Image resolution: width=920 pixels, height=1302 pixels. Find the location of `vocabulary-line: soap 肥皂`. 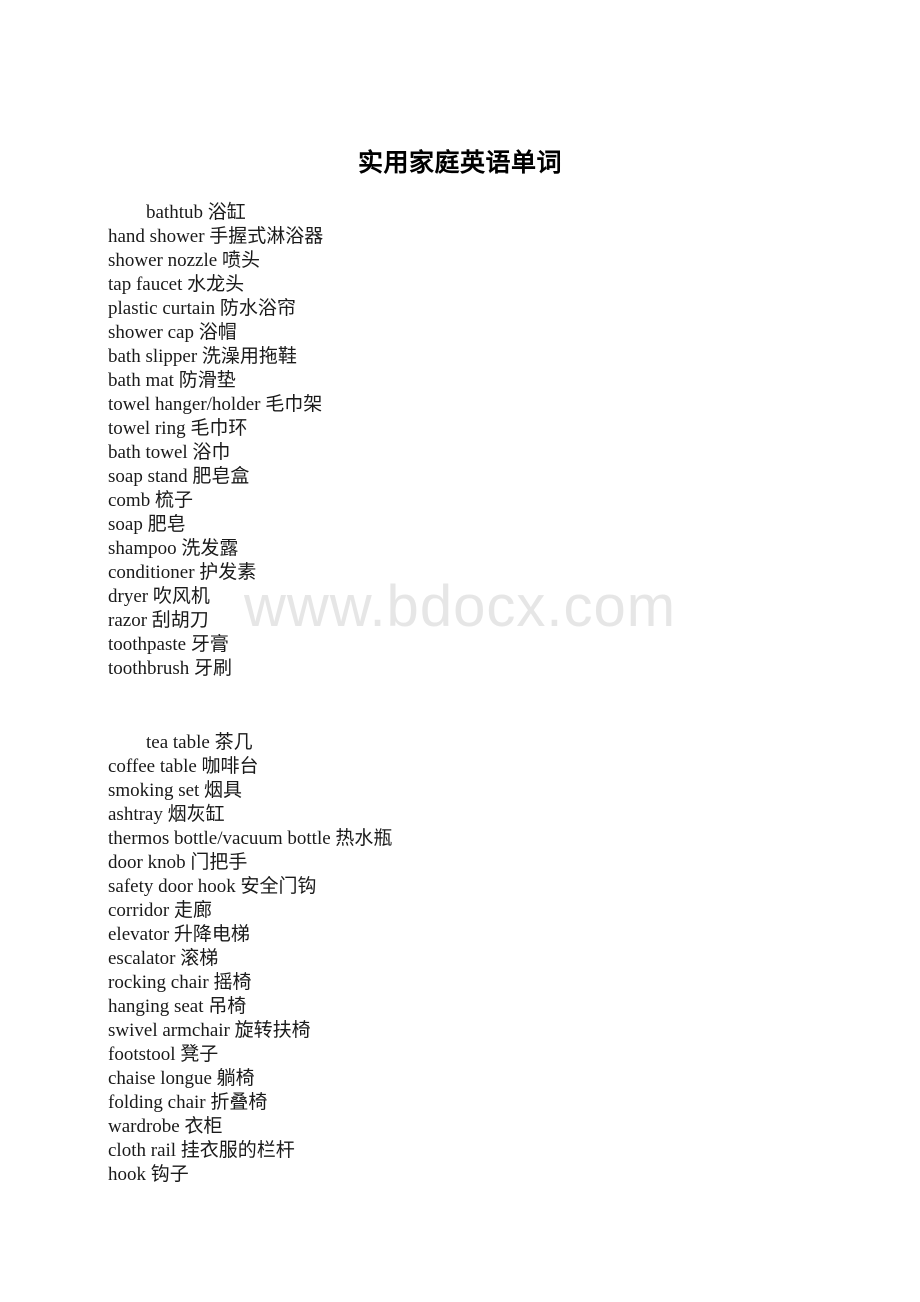

vocabulary-line: soap 肥皂 is located at coordinates (147, 524).